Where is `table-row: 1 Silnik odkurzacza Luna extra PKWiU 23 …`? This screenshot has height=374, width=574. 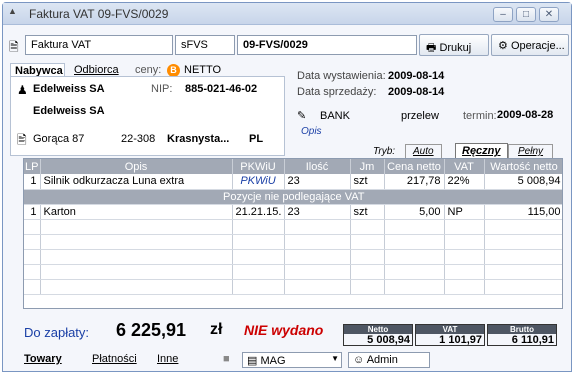 table-row: 1 Silnik odkurzacza Luna extra PKWiU 23 … is located at coordinates (293, 182).